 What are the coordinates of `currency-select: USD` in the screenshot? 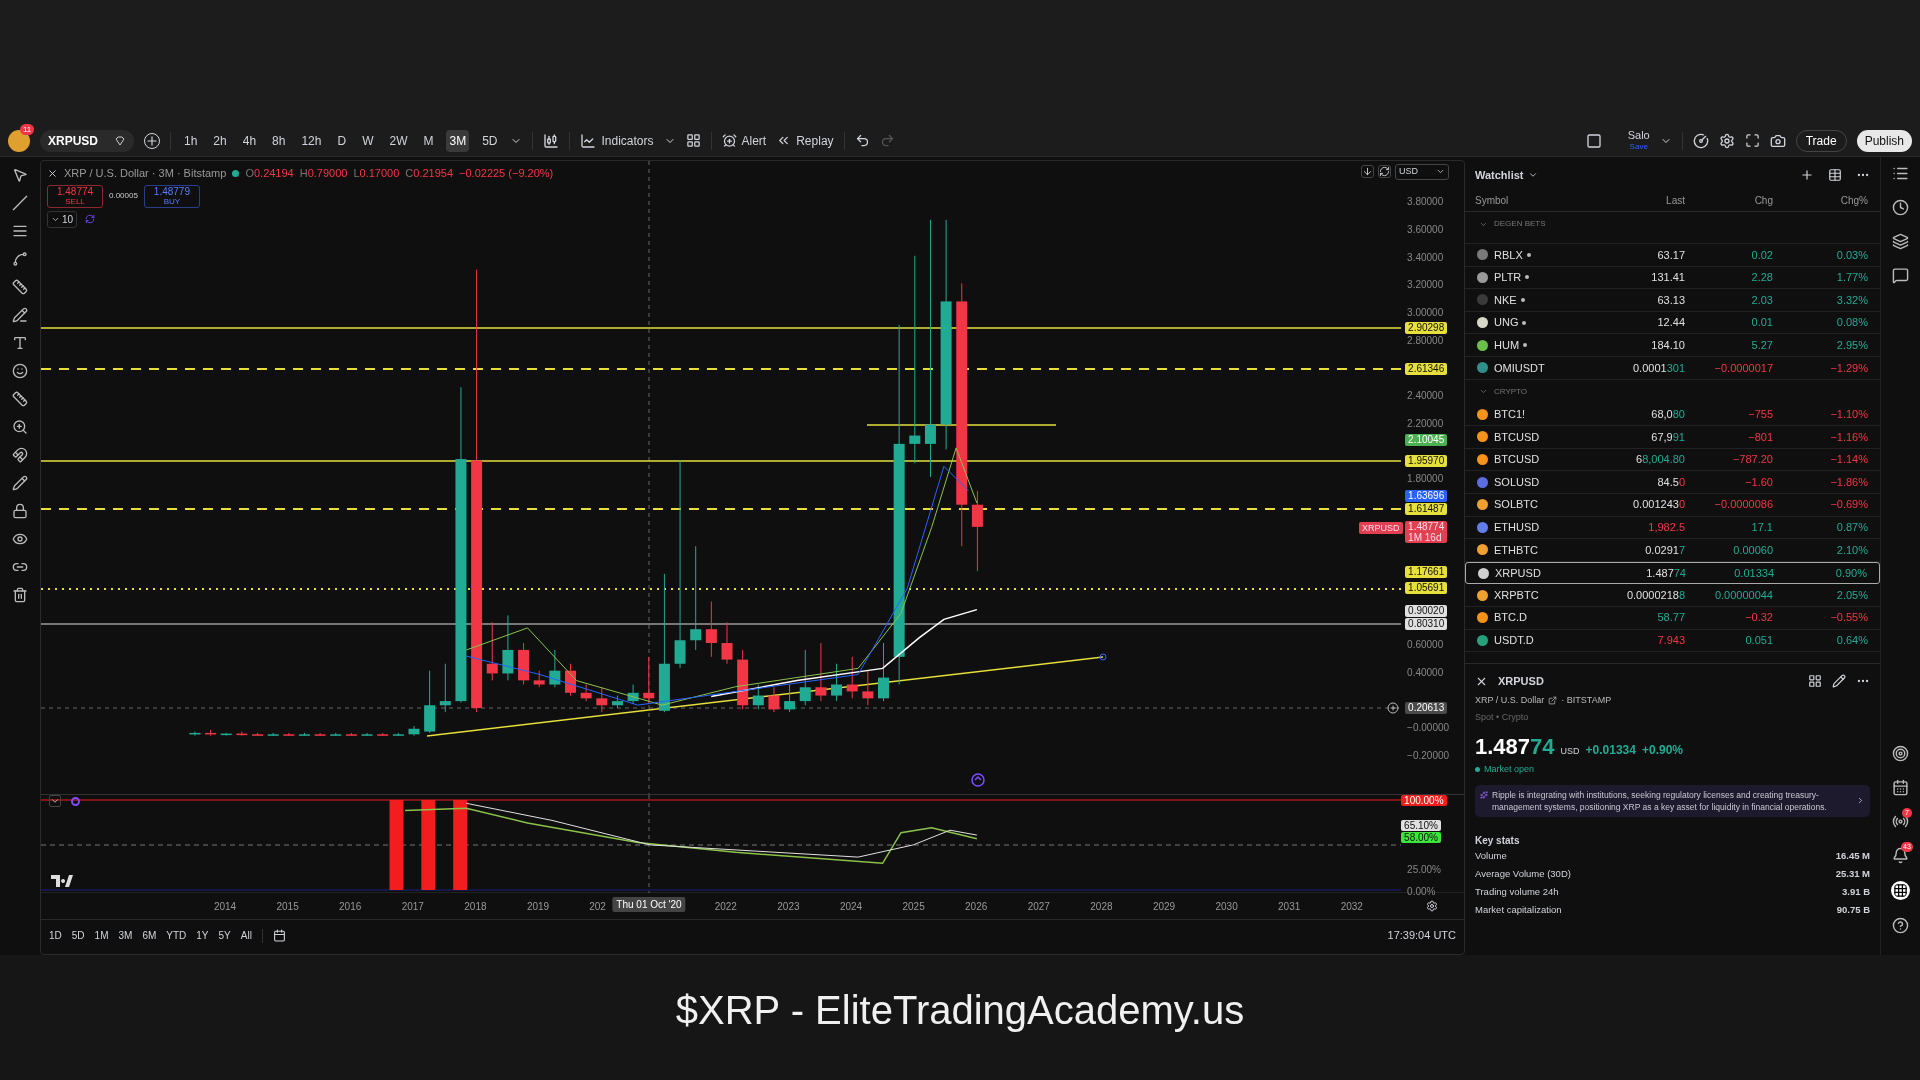 It's located at (1422, 172).